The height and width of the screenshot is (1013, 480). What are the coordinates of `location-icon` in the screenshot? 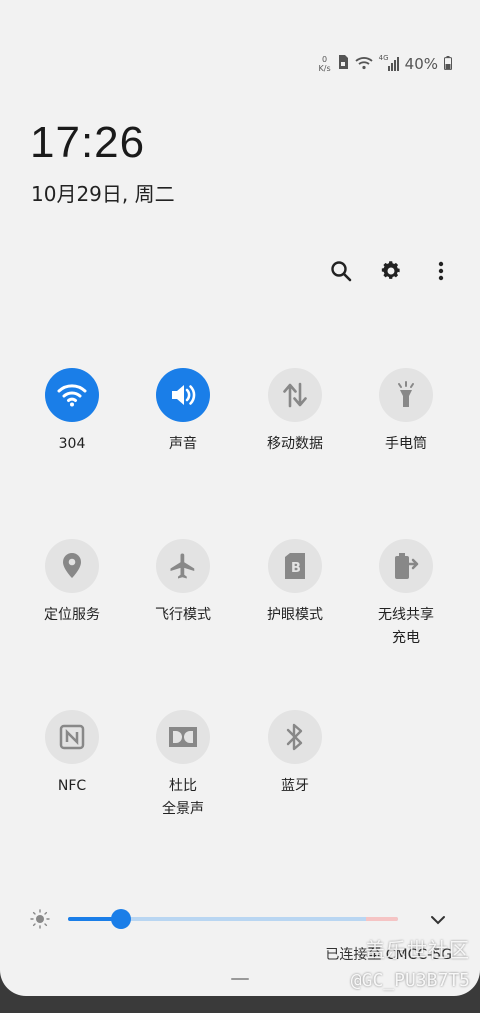 It's located at (72, 566).